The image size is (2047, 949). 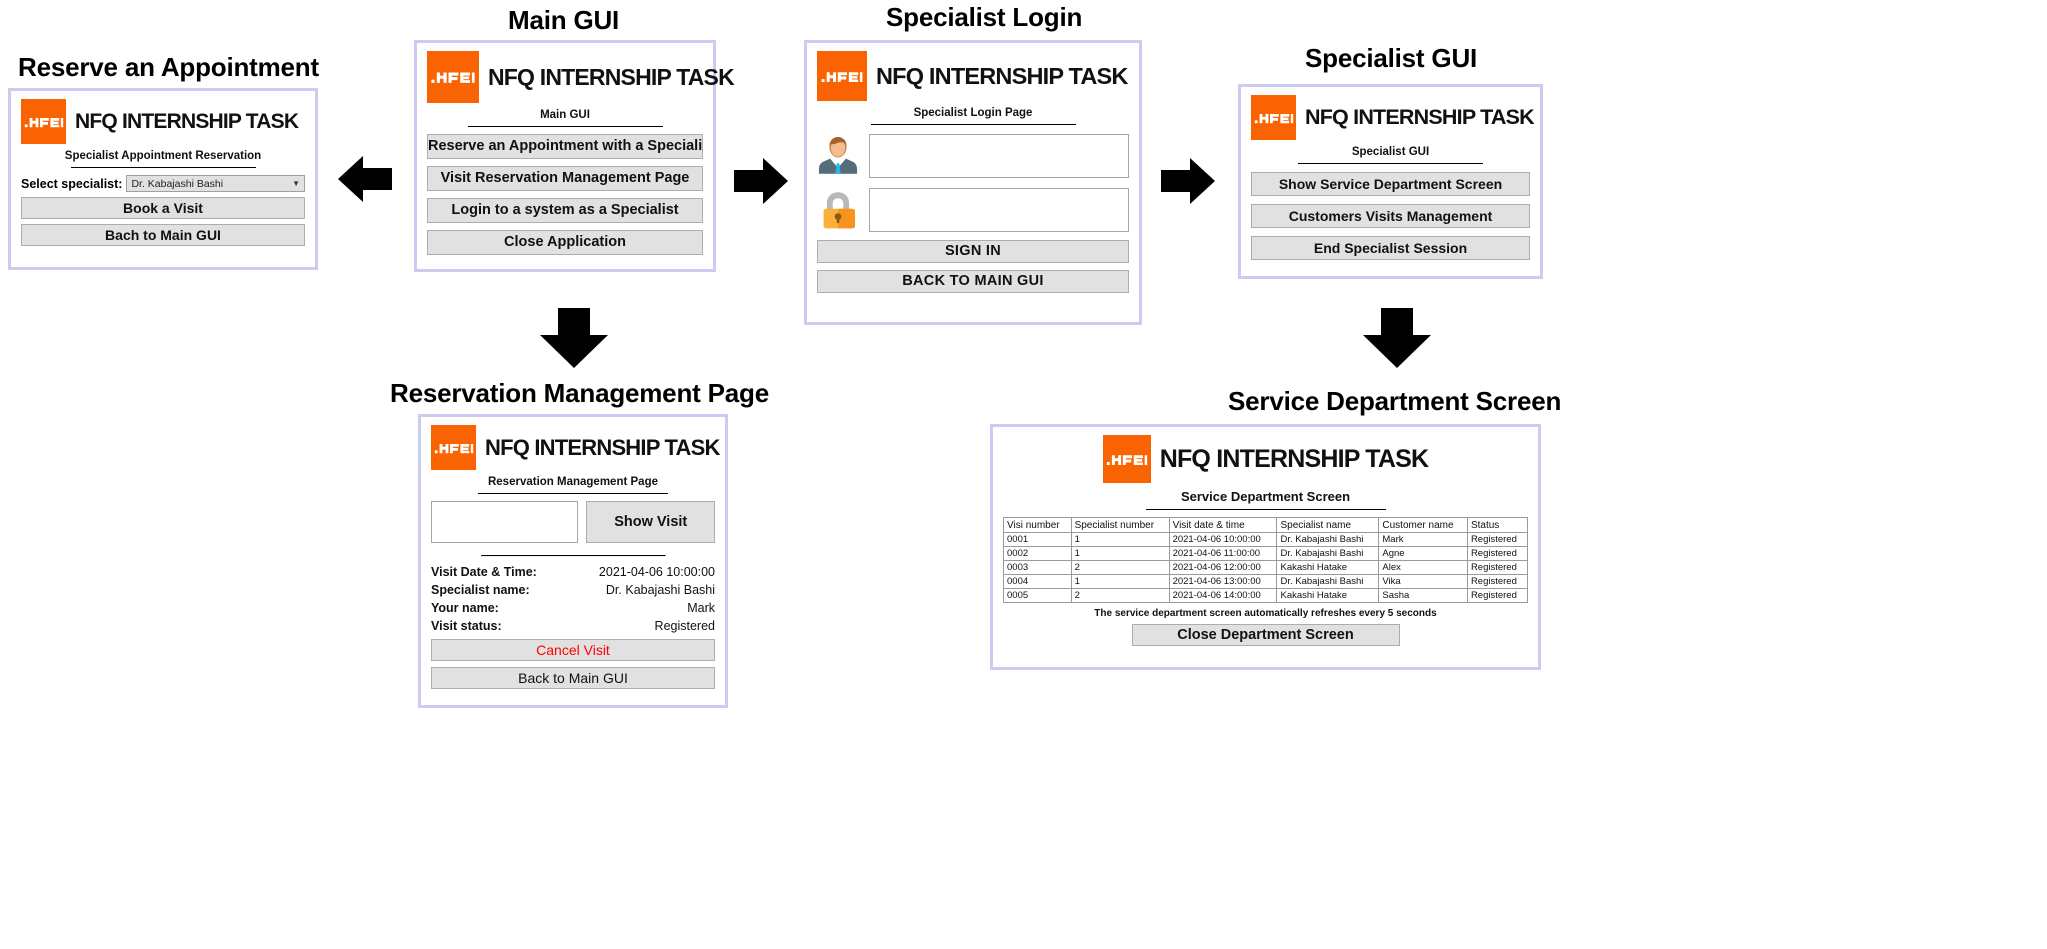 I want to click on book-a-visit-button: Book a Visit, so click(x=163, y=208).